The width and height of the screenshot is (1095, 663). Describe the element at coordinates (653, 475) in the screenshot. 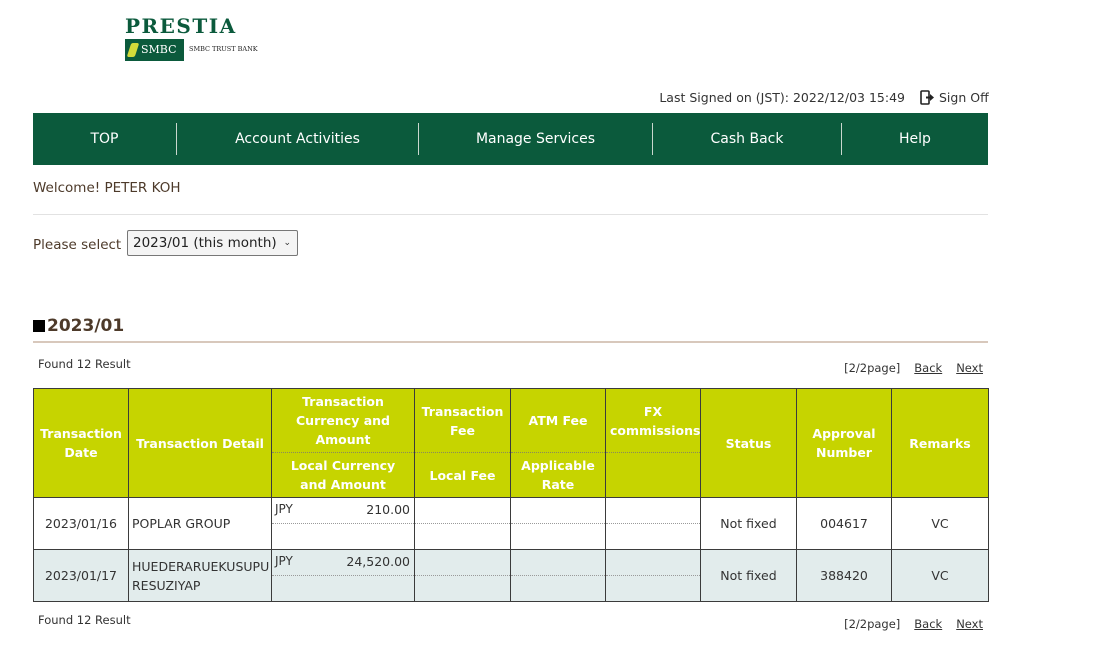

I see `header-fx-empty` at that location.